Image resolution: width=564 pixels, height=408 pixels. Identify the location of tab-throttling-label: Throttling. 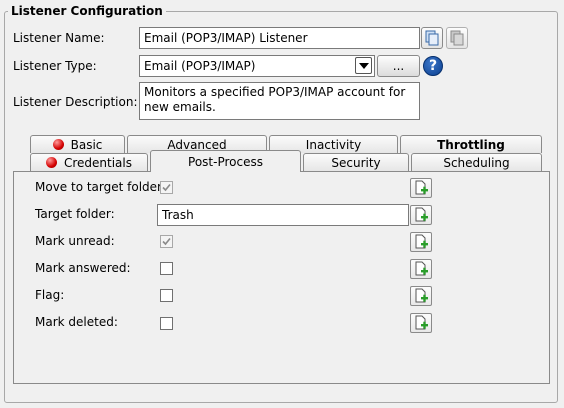
(471, 144).